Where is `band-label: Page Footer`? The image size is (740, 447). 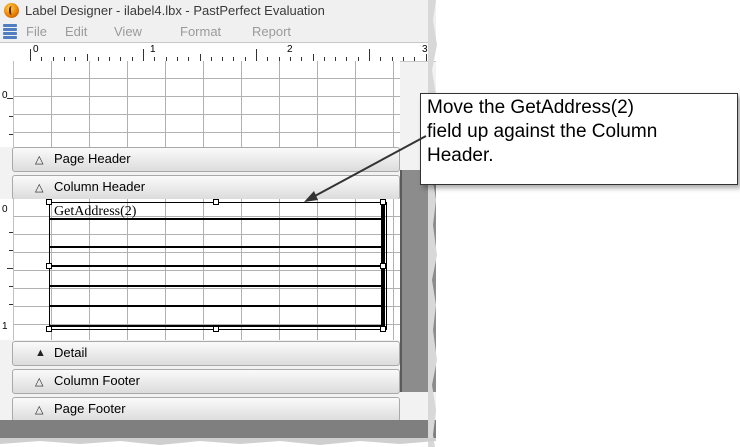 band-label: Page Footer is located at coordinates (90, 408).